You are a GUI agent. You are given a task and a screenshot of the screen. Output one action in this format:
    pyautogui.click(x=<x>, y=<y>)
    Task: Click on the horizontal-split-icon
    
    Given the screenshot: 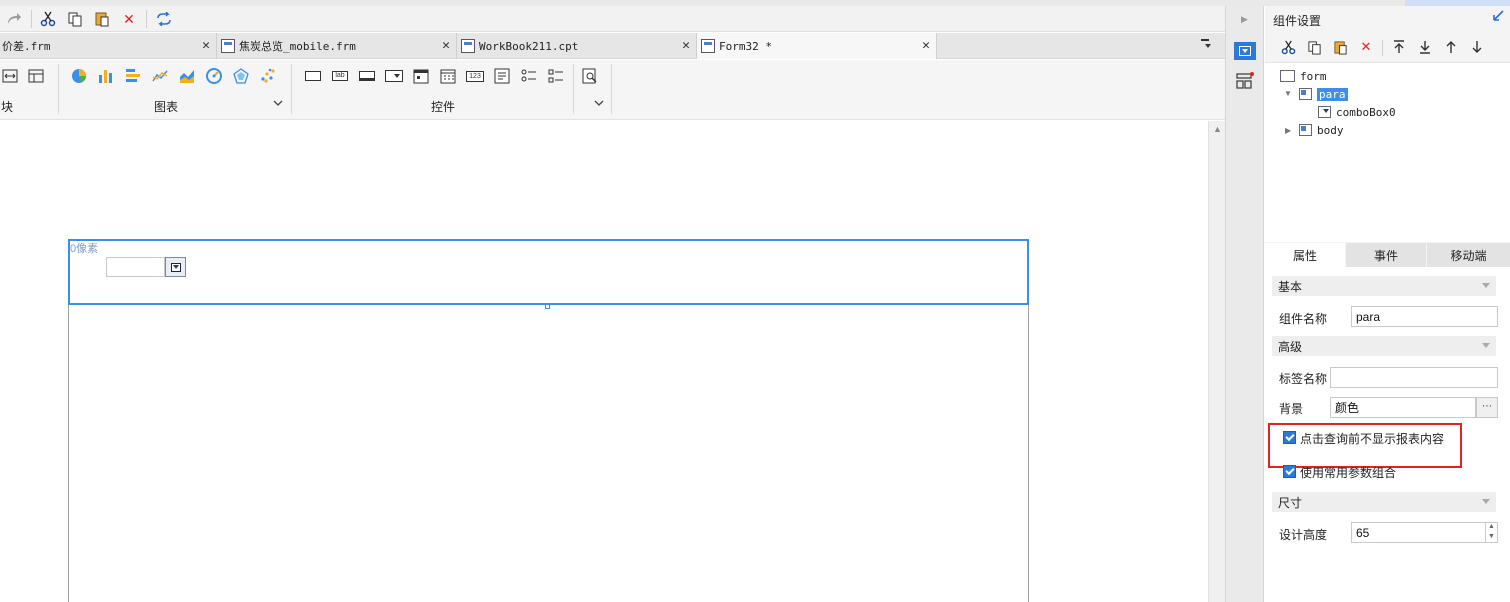 What is the action you would take?
    pyautogui.click(x=10, y=76)
    